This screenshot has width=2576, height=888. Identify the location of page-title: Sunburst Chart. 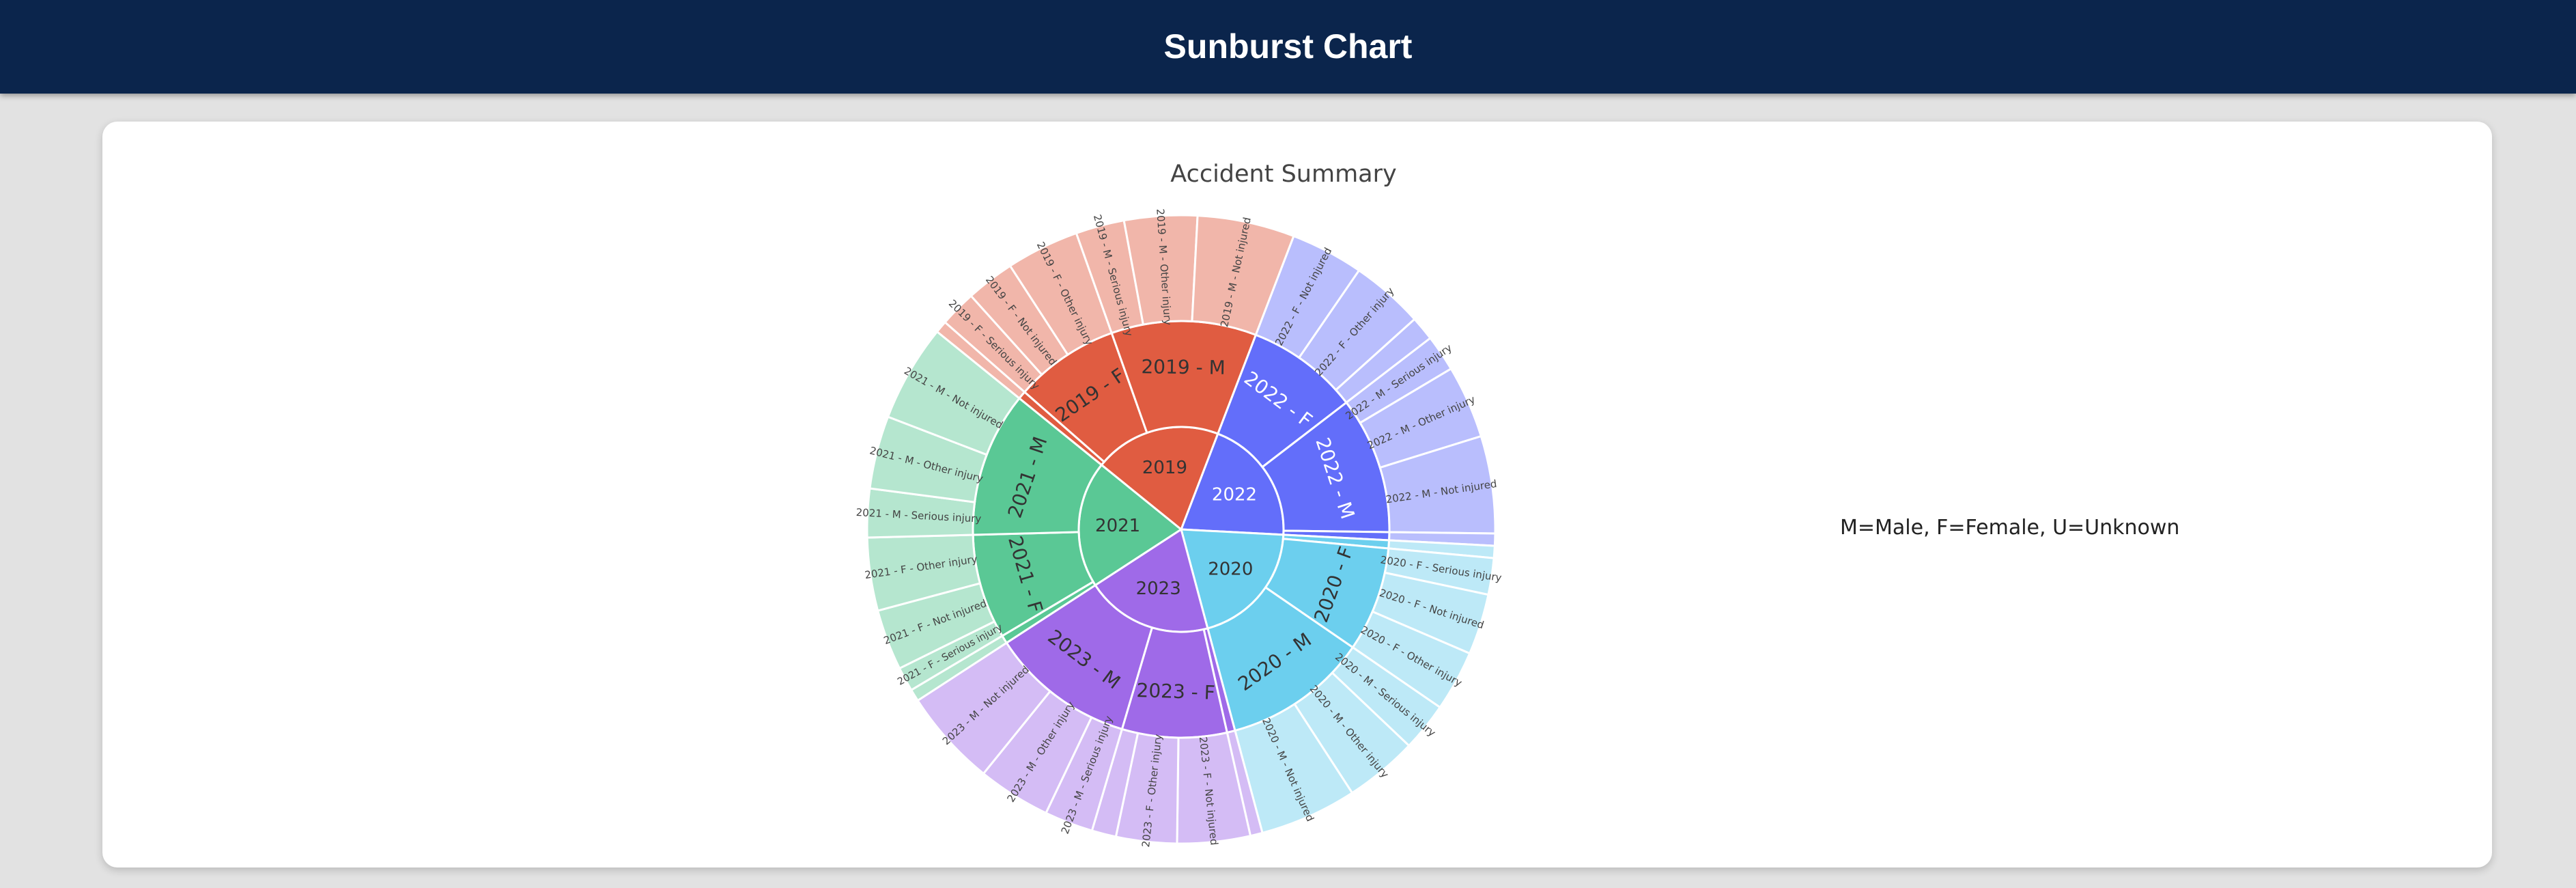
(1288, 46).